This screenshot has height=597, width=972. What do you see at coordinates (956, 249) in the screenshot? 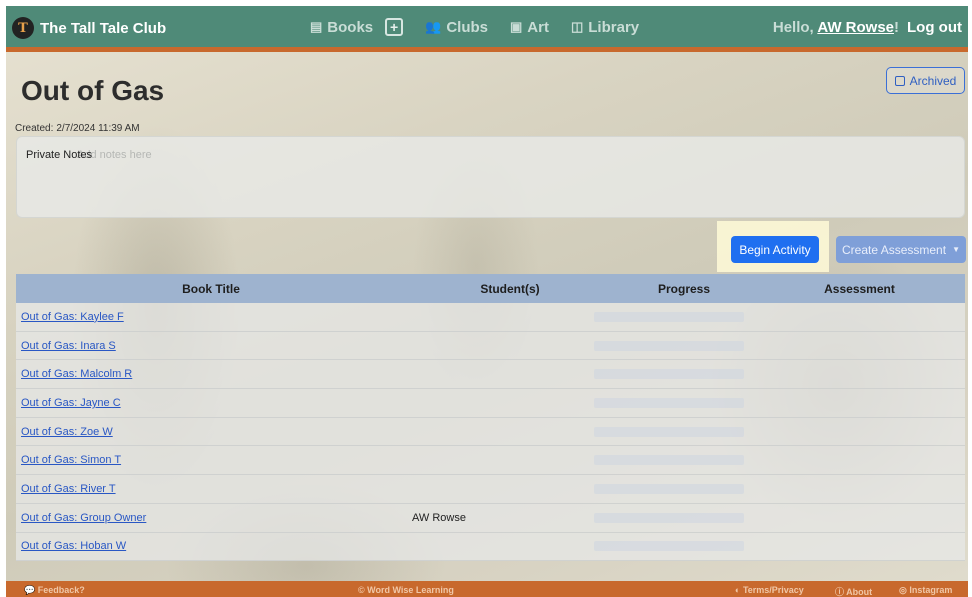
I see `caret-down-icon: ▼` at bounding box center [956, 249].